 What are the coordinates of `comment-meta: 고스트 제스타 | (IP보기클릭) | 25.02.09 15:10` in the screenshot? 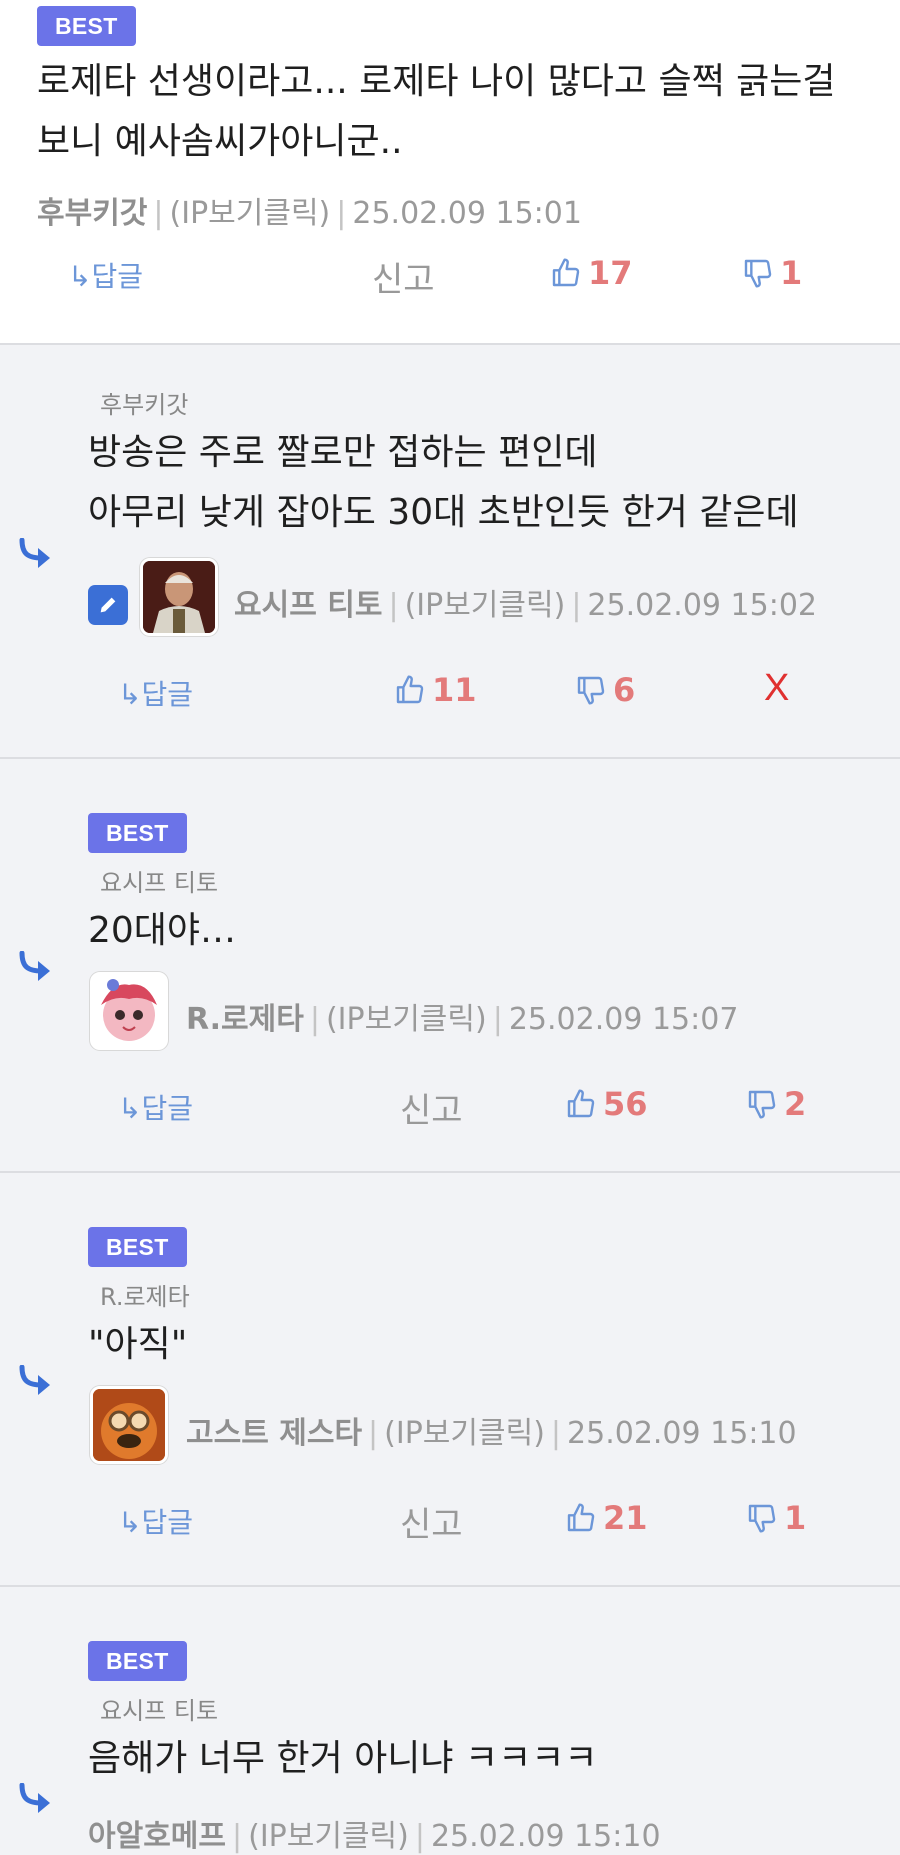 It's located at (491, 1433).